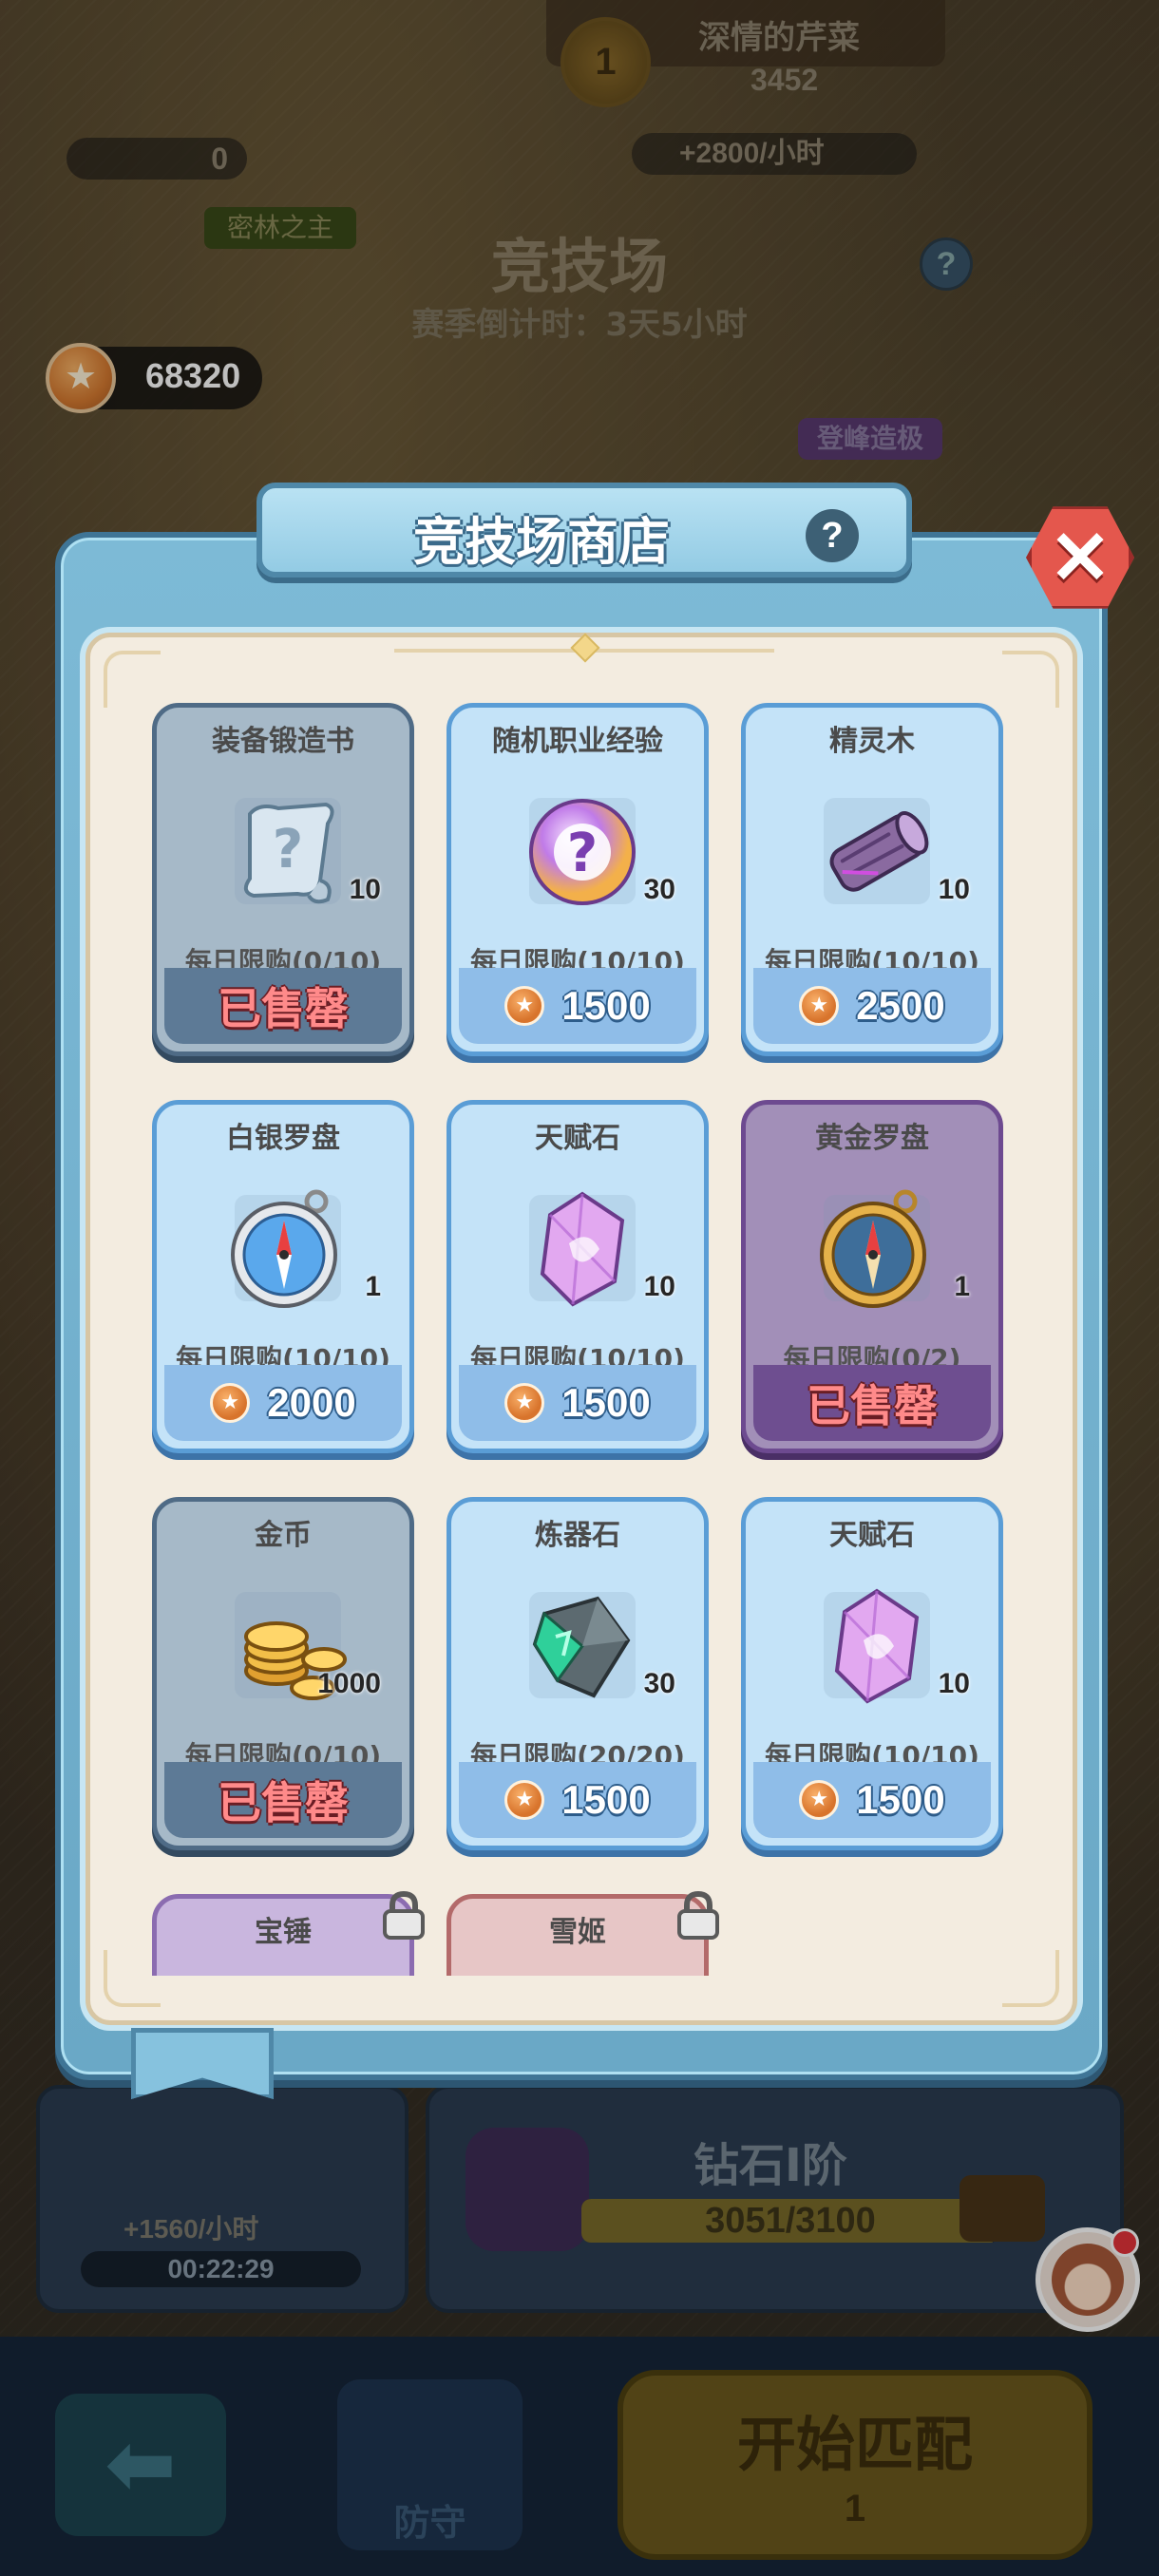  Describe the element at coordinates (283, 1673) in the screenshot. I see `shop-item-card: 金币 1000 每日限购(0/10) 已售罄` at that location.